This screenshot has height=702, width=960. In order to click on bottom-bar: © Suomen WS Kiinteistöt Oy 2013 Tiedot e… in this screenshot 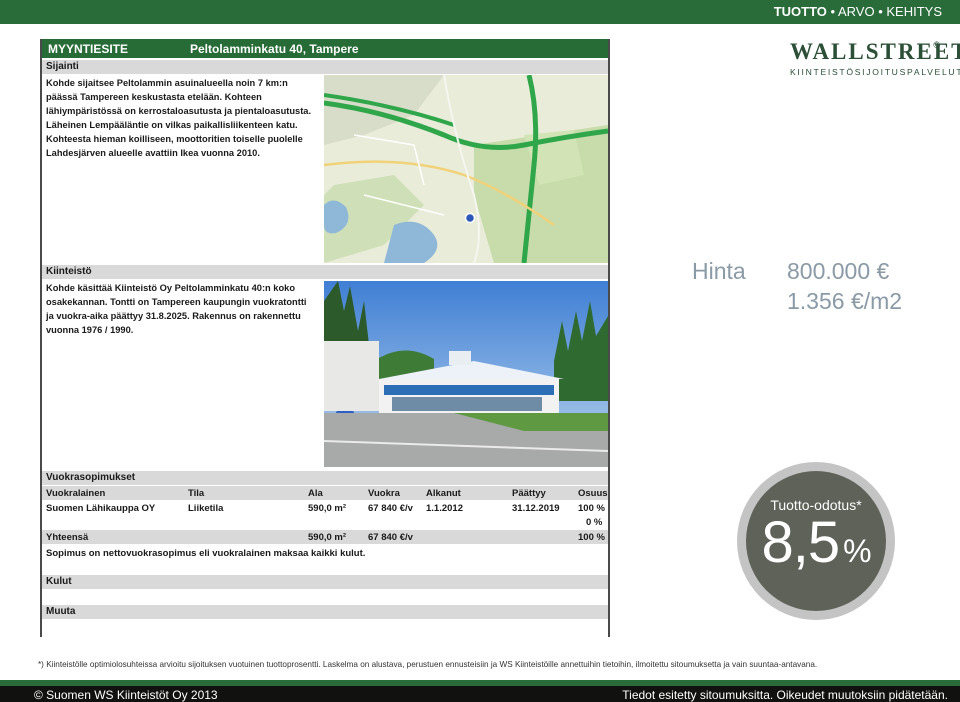, I will do `click(480, 691)`.